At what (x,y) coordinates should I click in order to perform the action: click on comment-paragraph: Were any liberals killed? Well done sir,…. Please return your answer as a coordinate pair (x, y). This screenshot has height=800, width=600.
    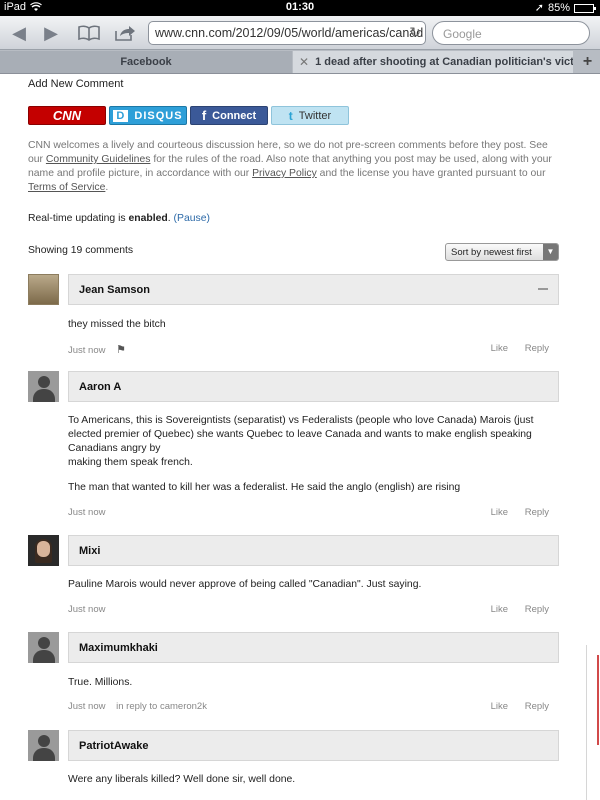
    Looking at the image, I should click on (182, 779).